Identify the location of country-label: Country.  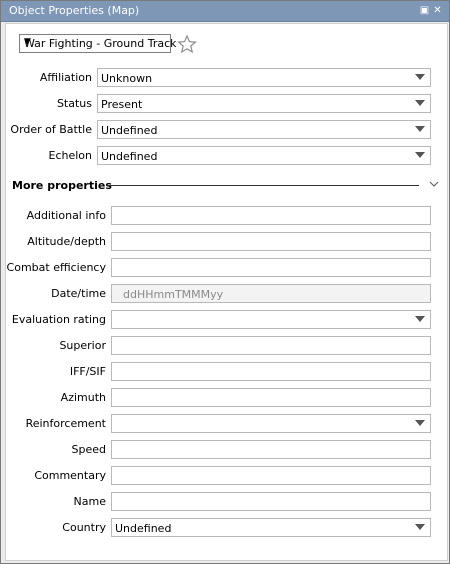
(84, 527).